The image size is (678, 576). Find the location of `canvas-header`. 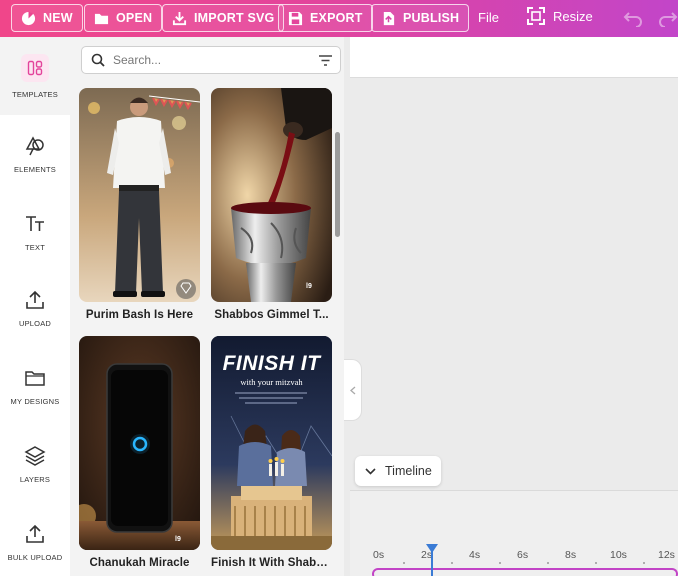

canvas-header is located at coordinates (514, 57).